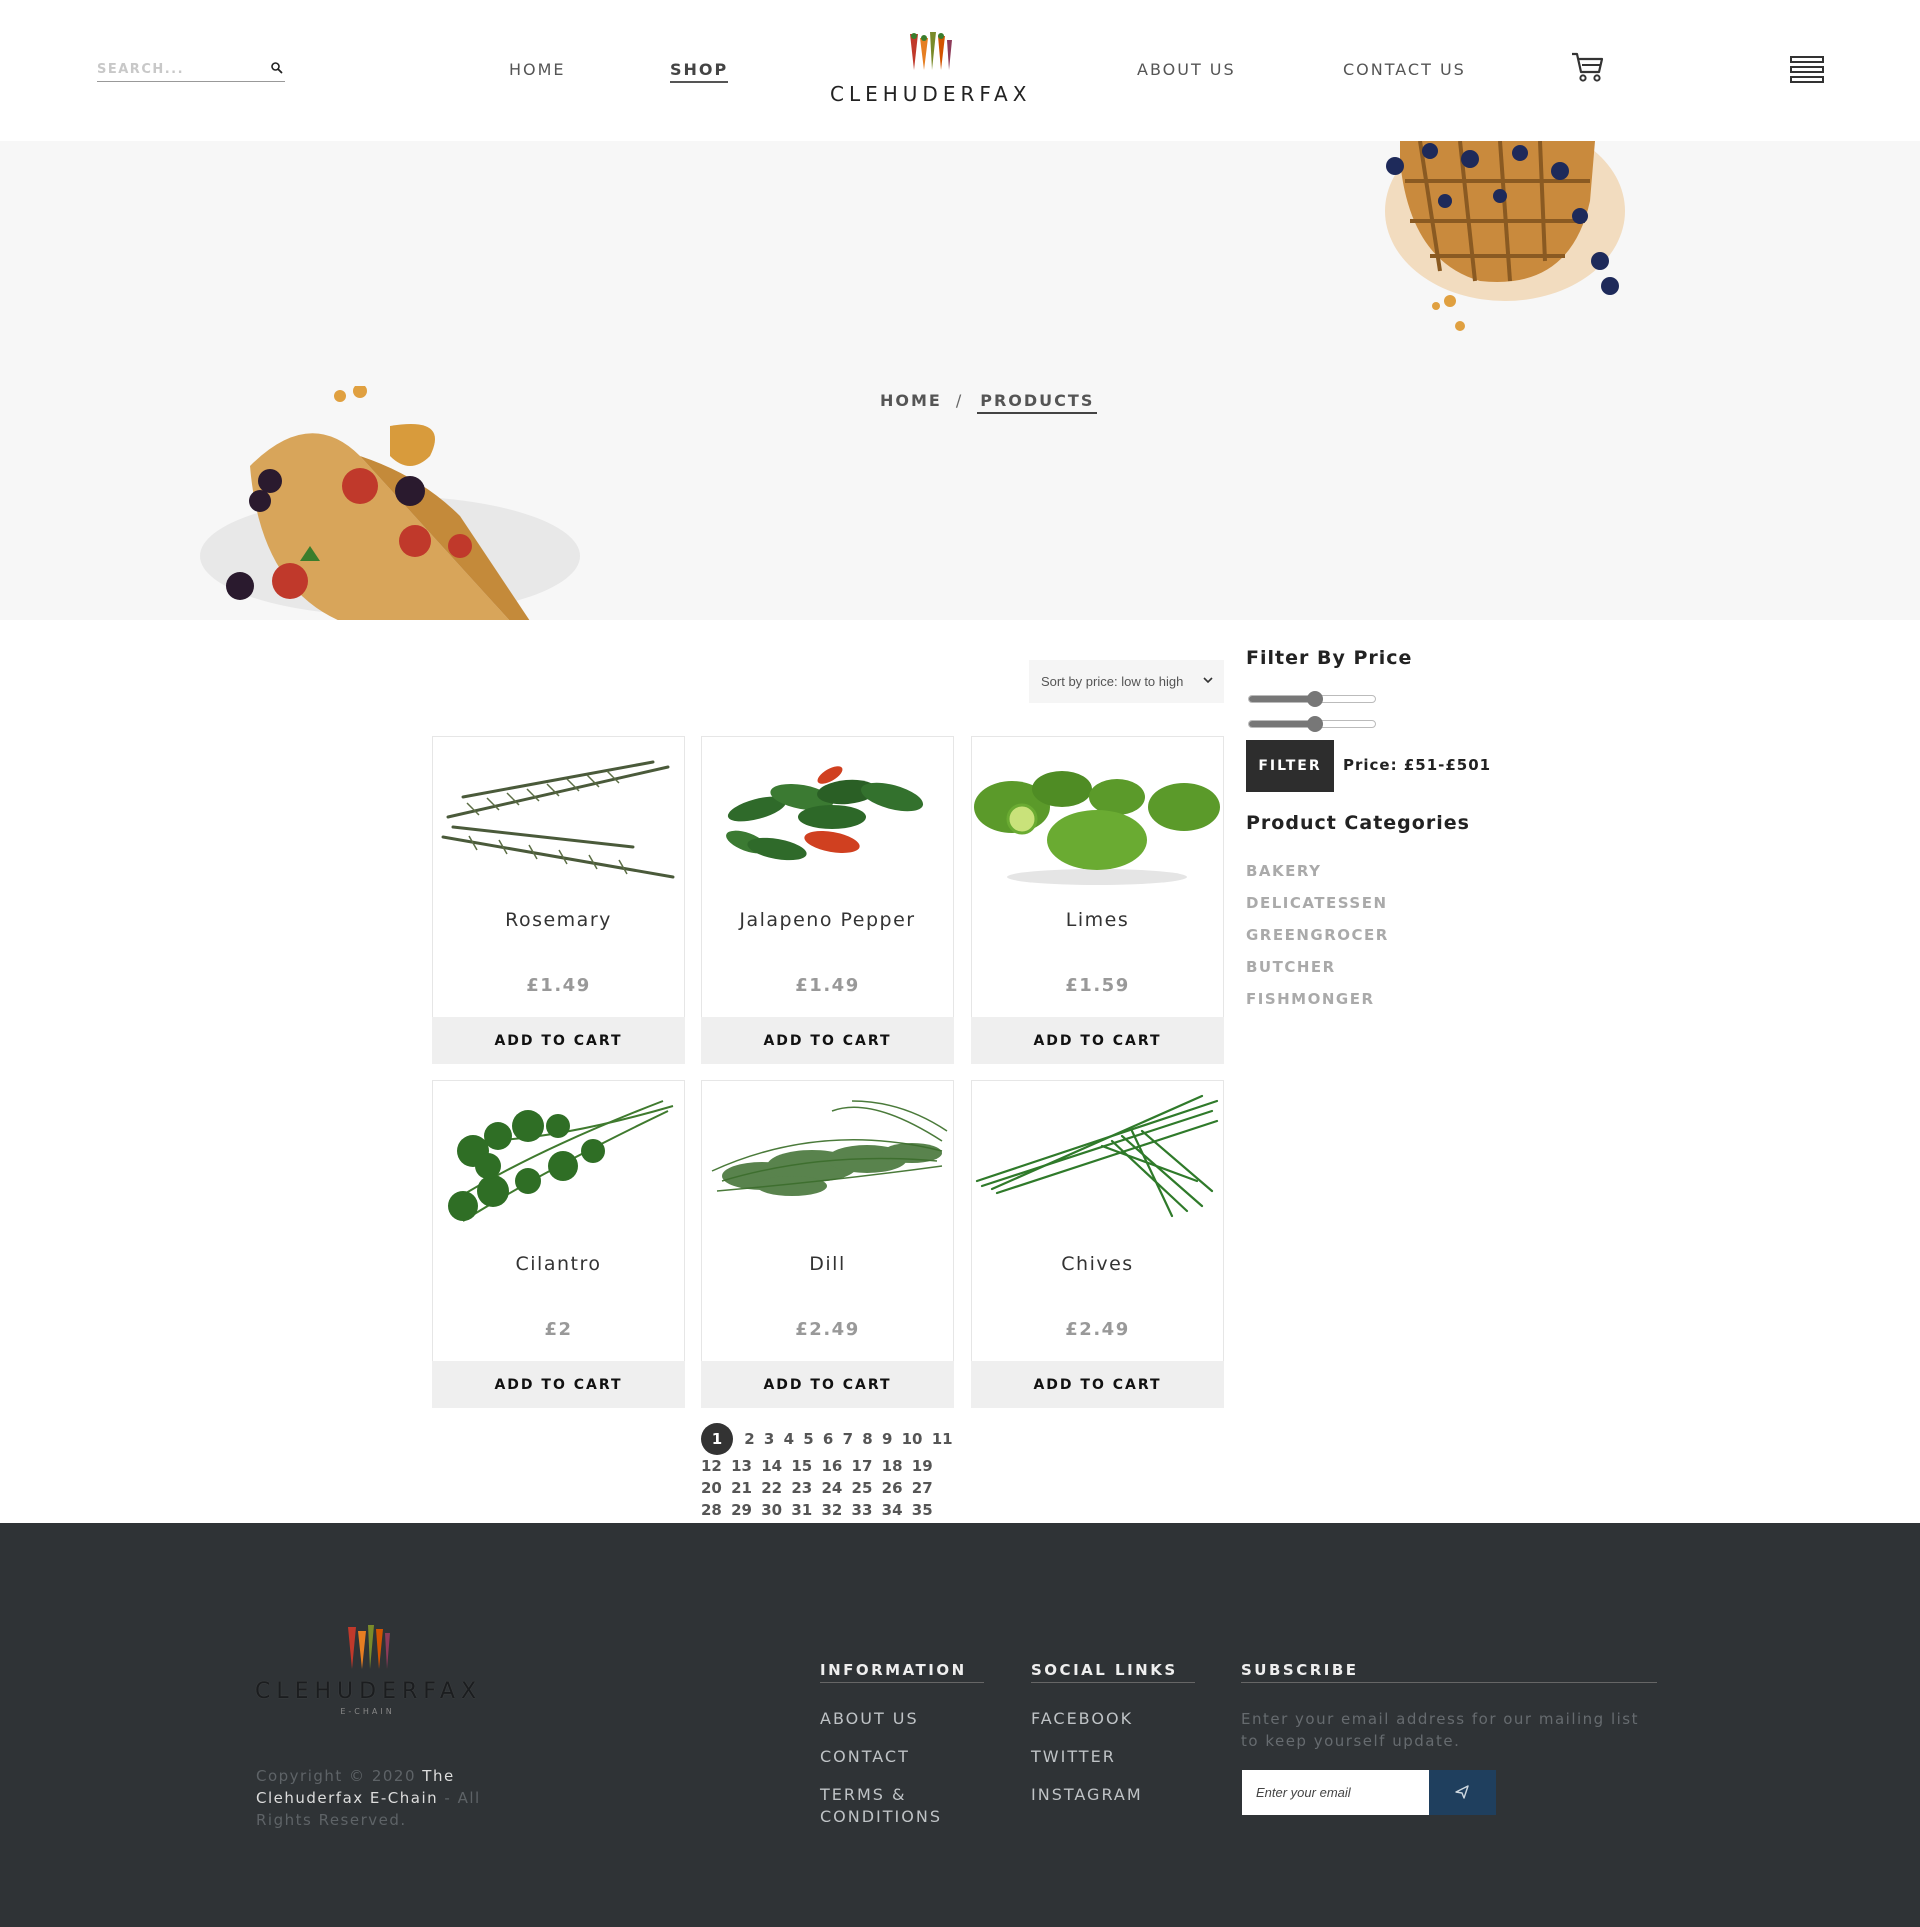 The height and width of the screenshot is (1927, 1920). What do you see at coordinates (558, 1264) in the screenshot?
I see `product-name: Cilantro` at bounding box center [558, 1264].